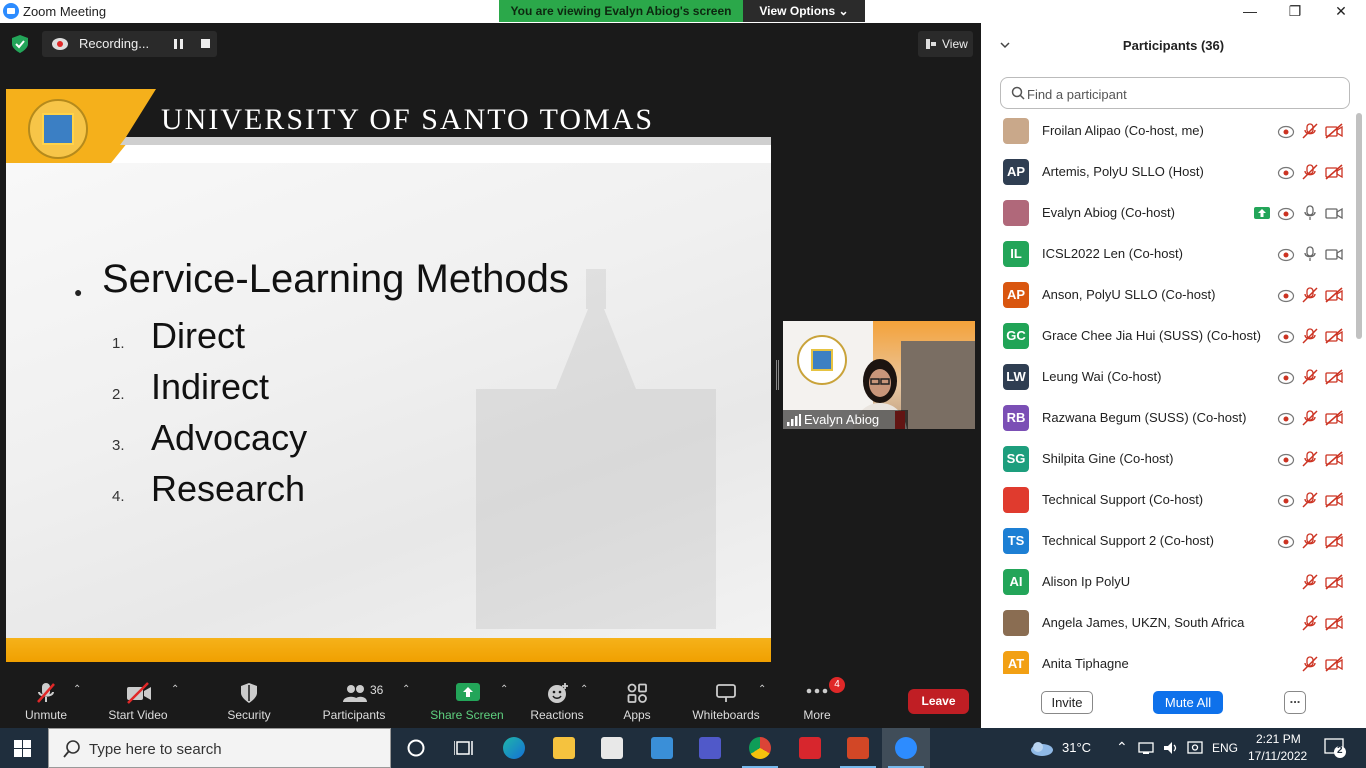 This screenshot has height=768, width=1366. I want to click on participants-scrollbar, so click(1359, 392).